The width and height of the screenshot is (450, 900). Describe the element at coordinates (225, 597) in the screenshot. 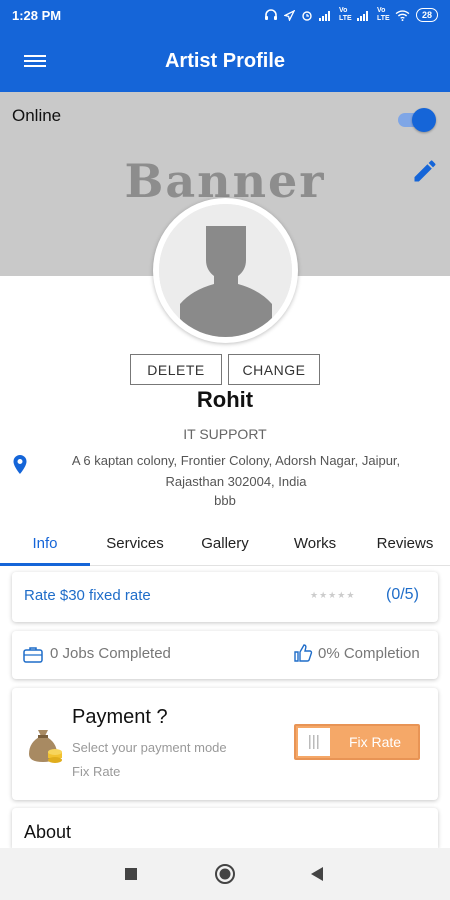

I see `rate-card: Rate $30 fixed rate ★ ★ ★ ★ ★ (0/5)` at that location.